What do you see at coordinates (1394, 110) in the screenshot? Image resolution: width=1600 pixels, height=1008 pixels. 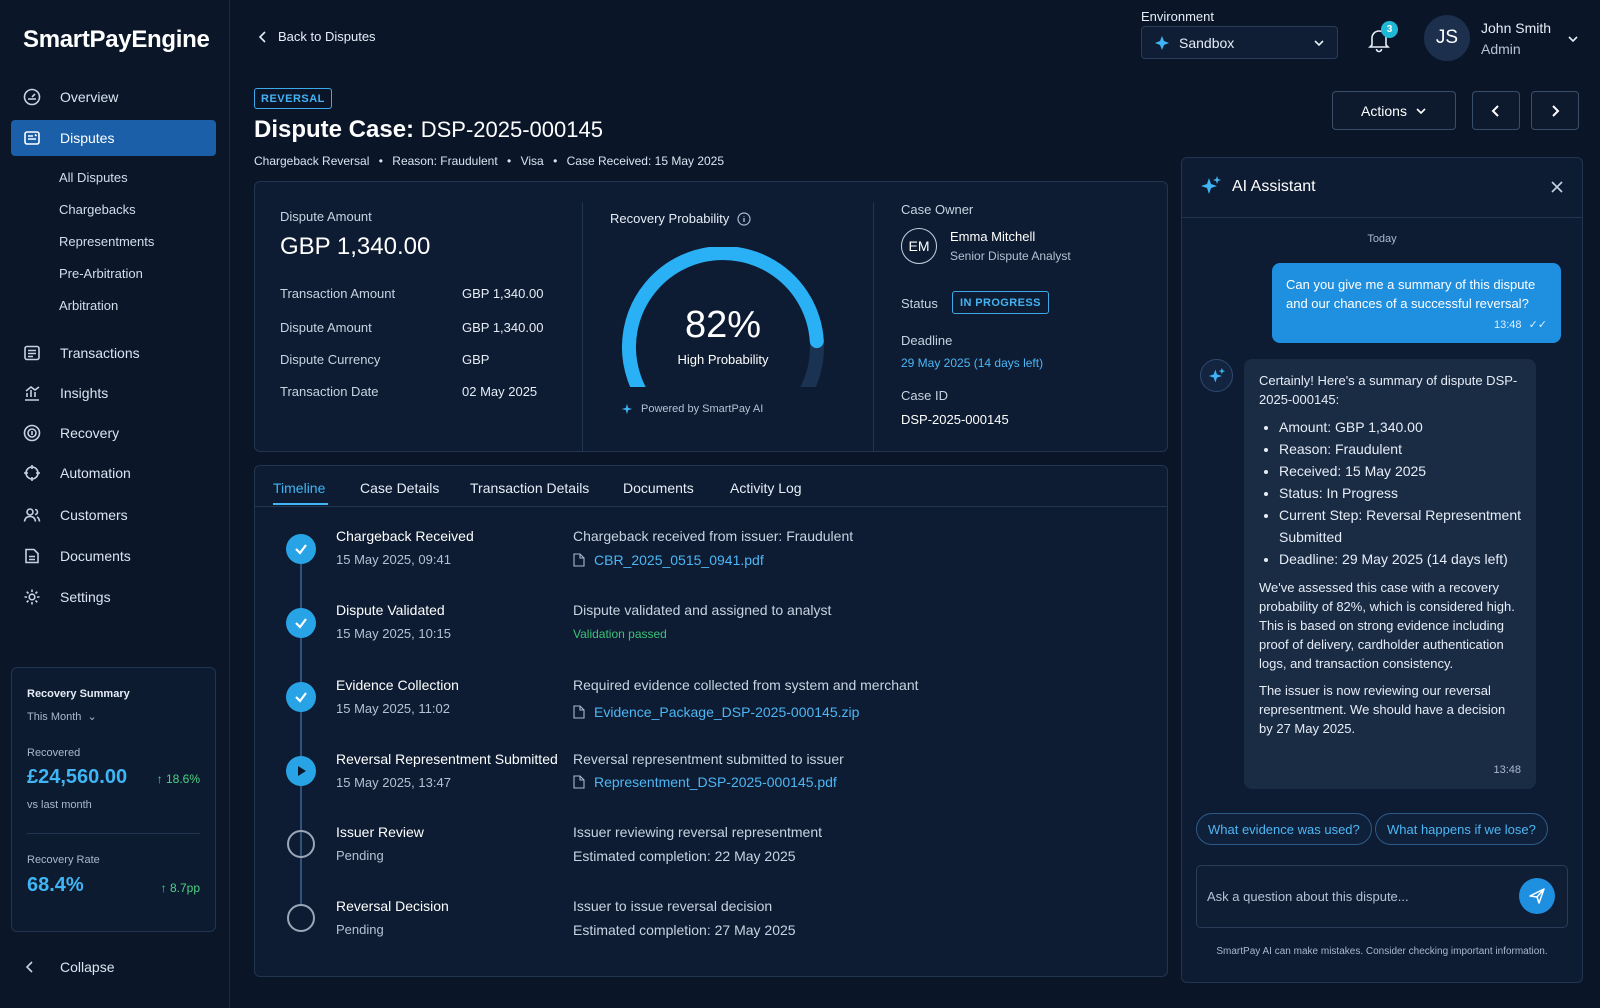 I see `actions-button: Actions` at bounding box center [1394, 110].